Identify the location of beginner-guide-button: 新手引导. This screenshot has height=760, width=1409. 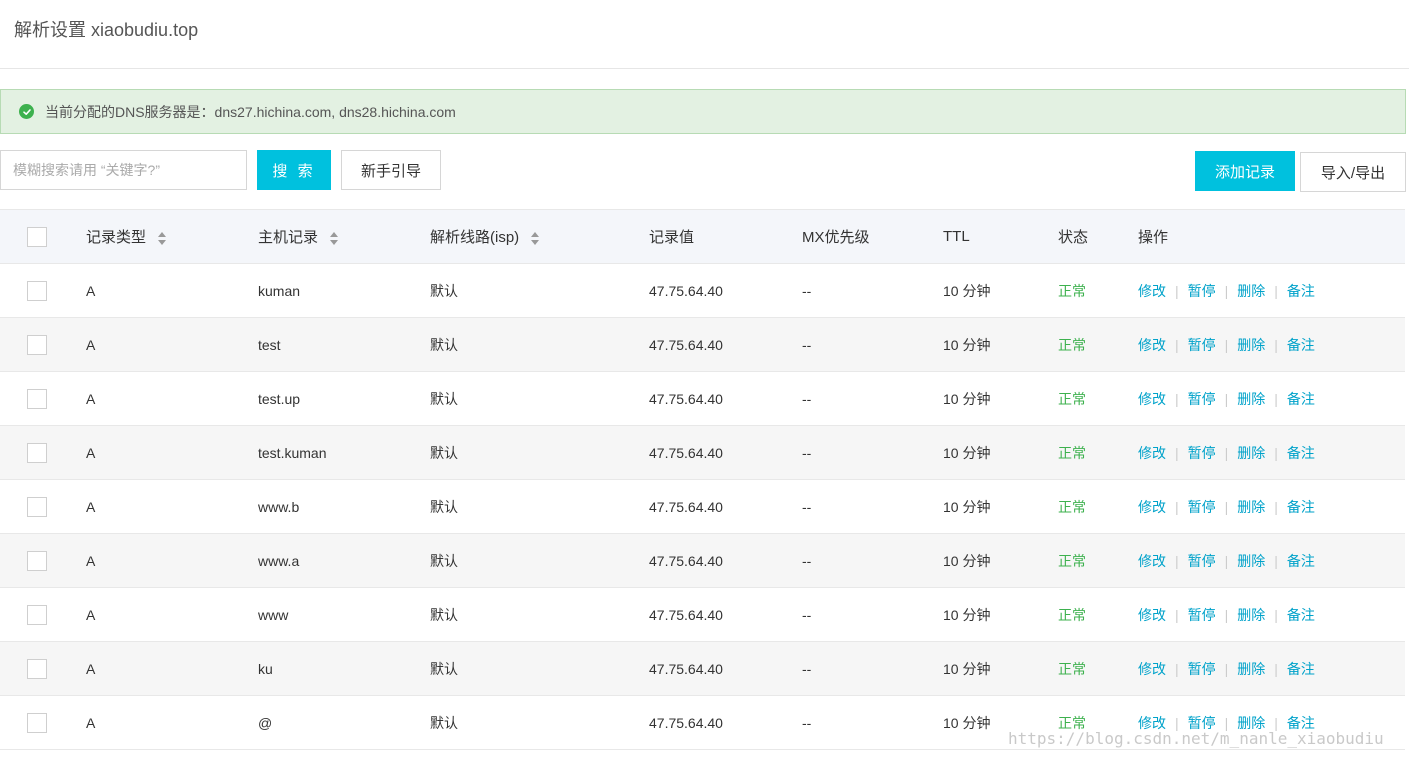
(391, 170).